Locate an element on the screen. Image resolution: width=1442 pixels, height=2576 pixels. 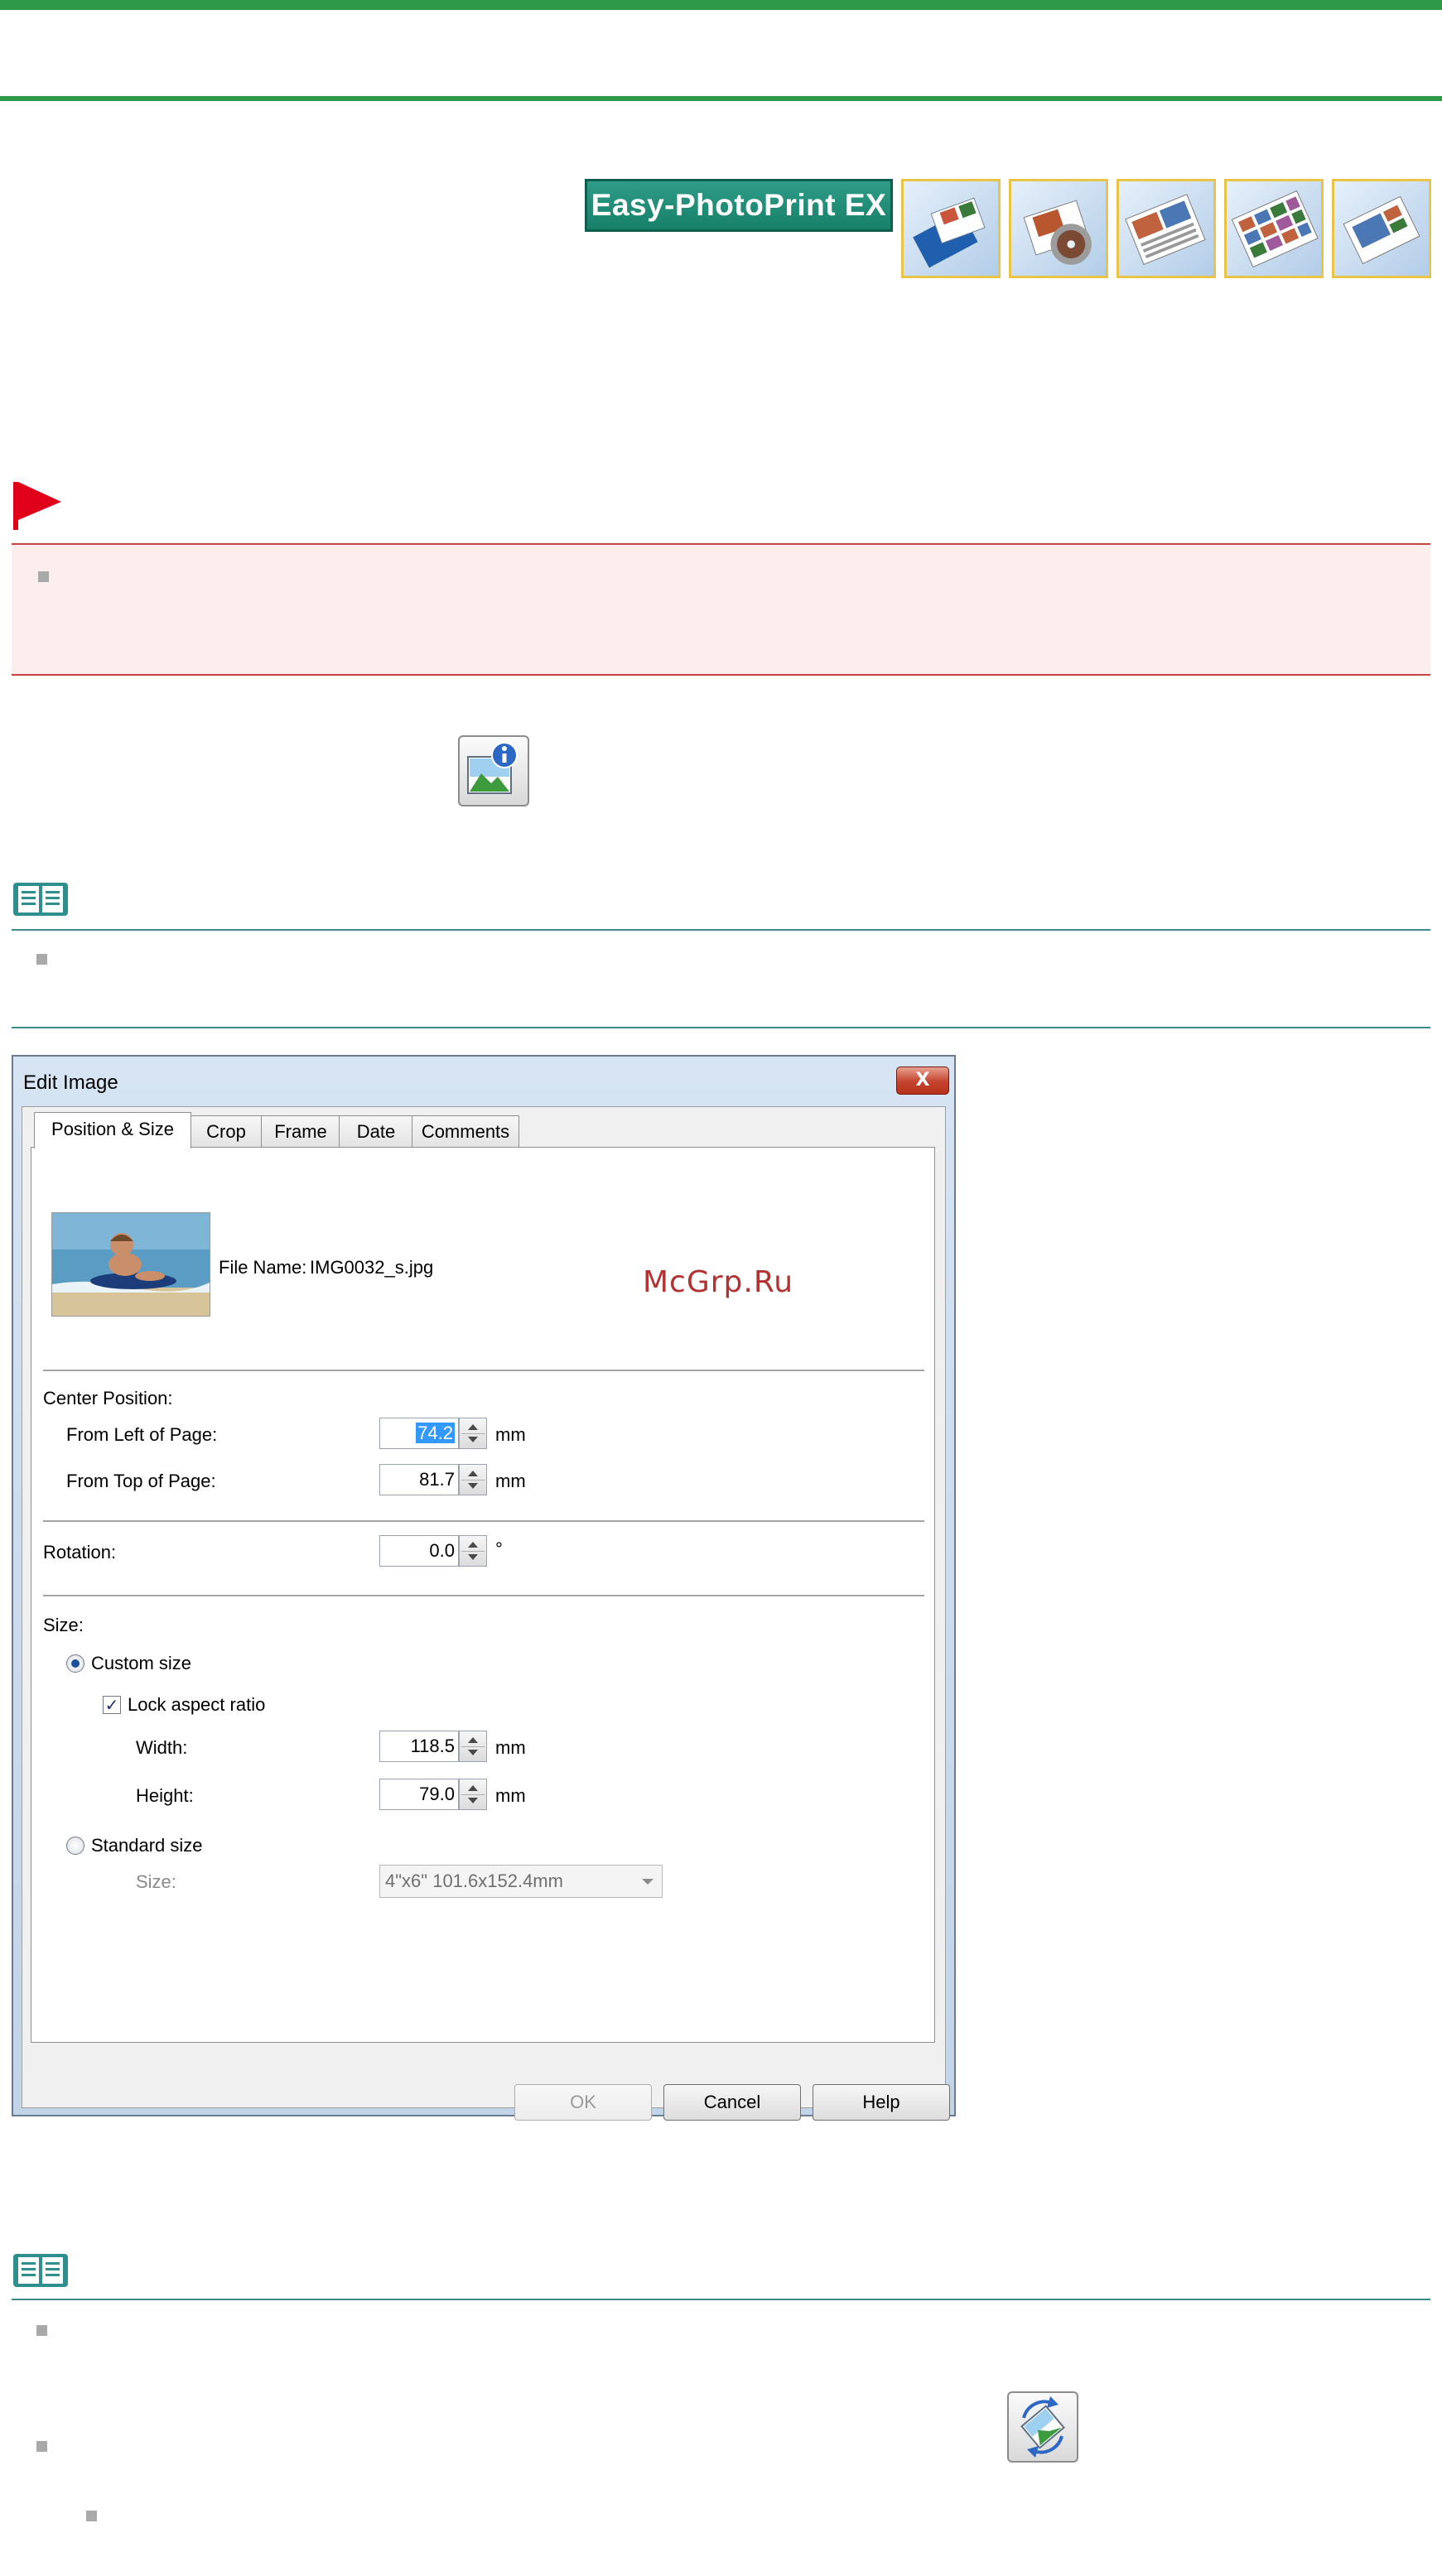
center-position-heading: Center Position: is located at coordinates (108, 1398).